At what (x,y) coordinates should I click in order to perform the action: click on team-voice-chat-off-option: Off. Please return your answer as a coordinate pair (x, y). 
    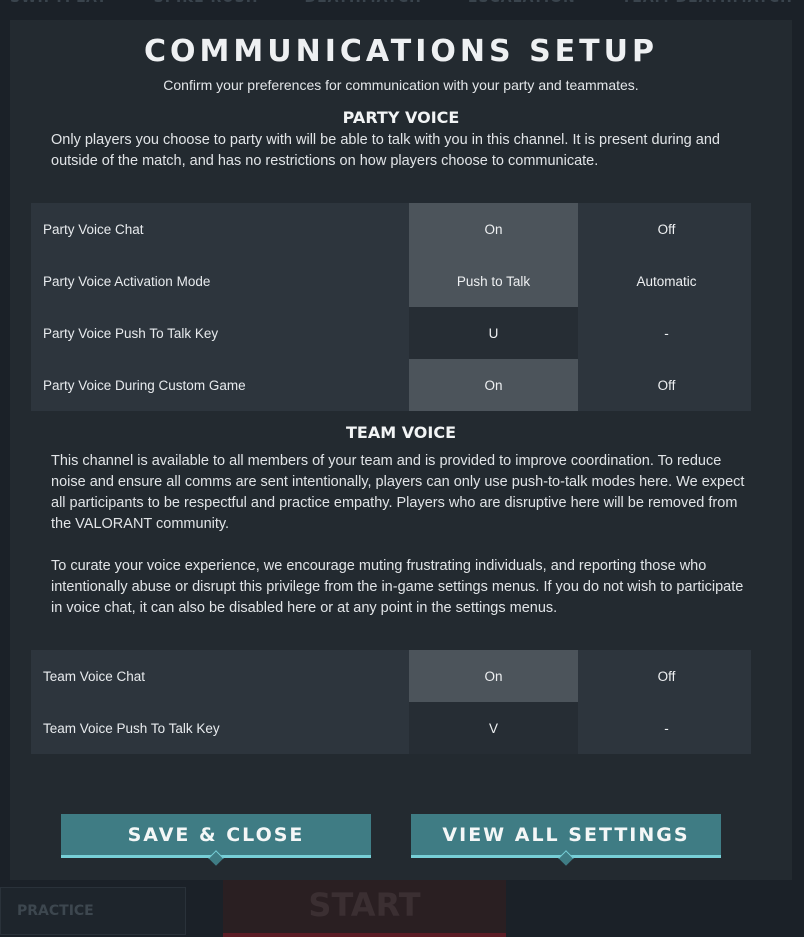
    Looking at the image, I should click on (666, 676).